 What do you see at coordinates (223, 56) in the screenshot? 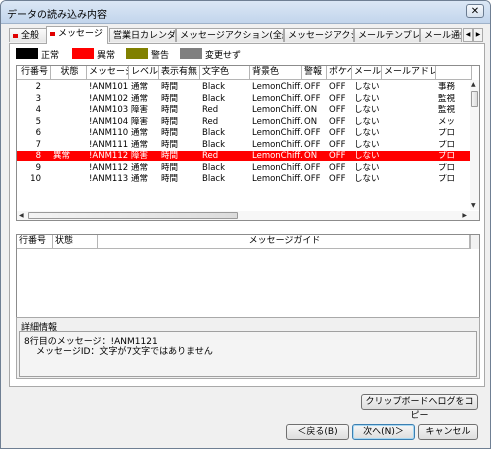
I see `legend-label-unchanged: 変更せず` at bounding box center [223, 56].